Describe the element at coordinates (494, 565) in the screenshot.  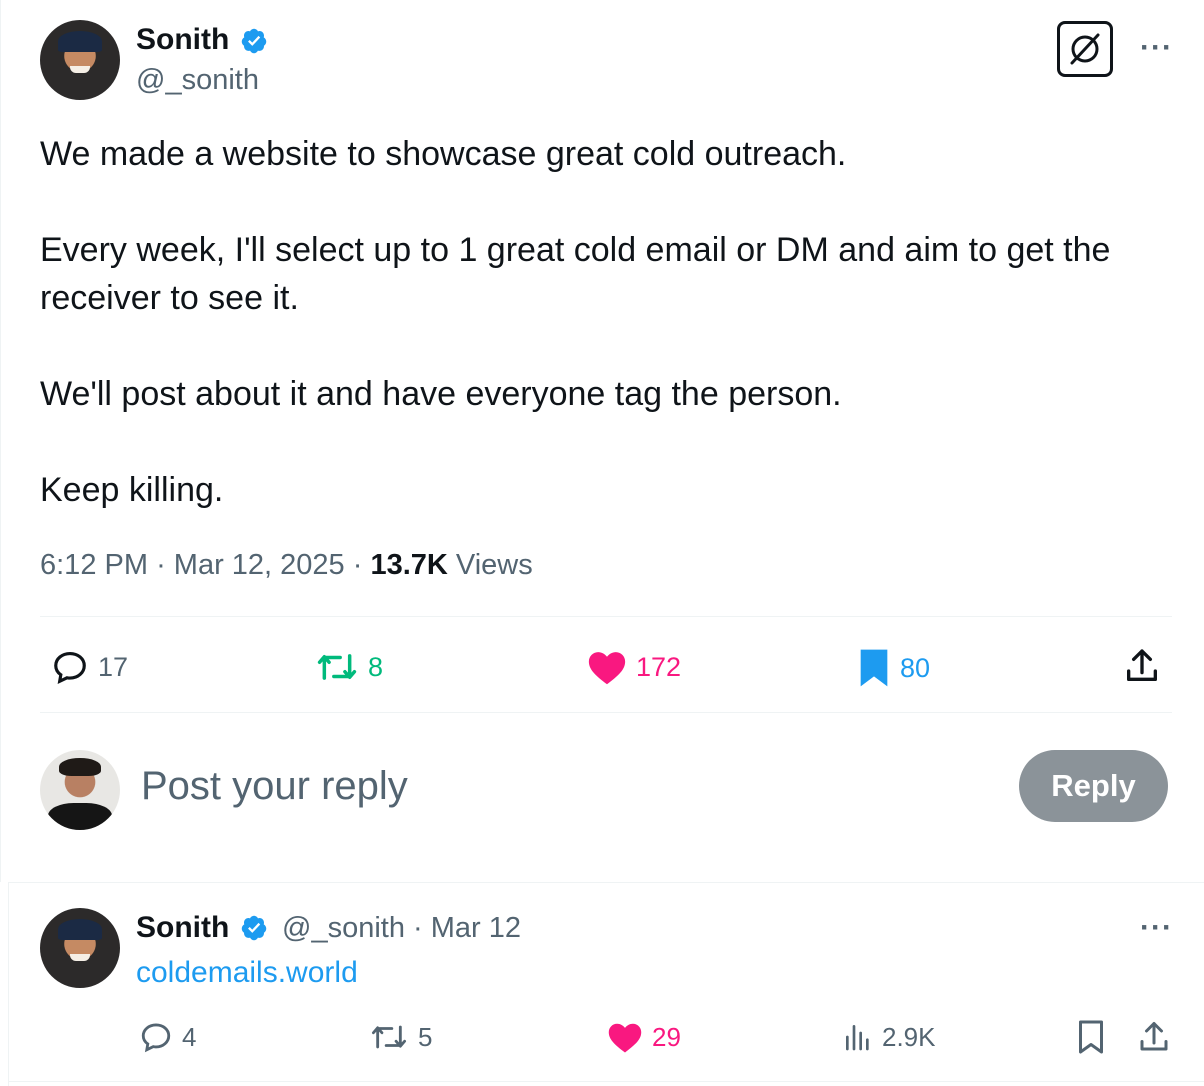
I see `views-label: Views` at that location.